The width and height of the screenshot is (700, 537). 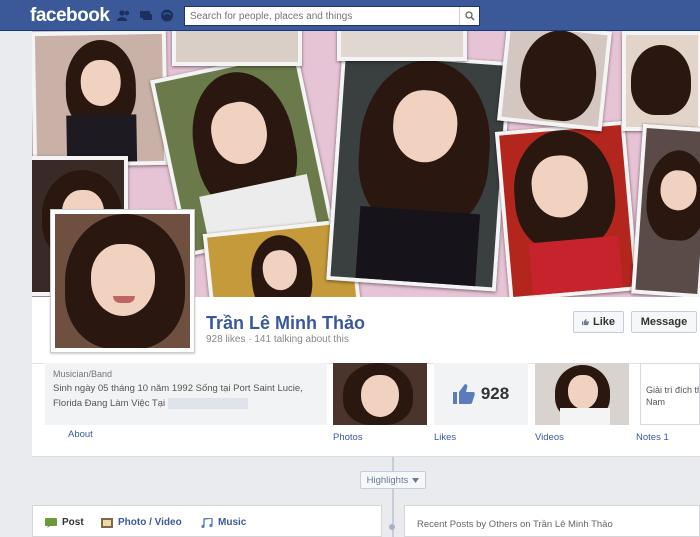 What do you see at coordinates (232, 522) in the screenshot?
I see `composer-music-label: Music` at bounding box center [232, 522].